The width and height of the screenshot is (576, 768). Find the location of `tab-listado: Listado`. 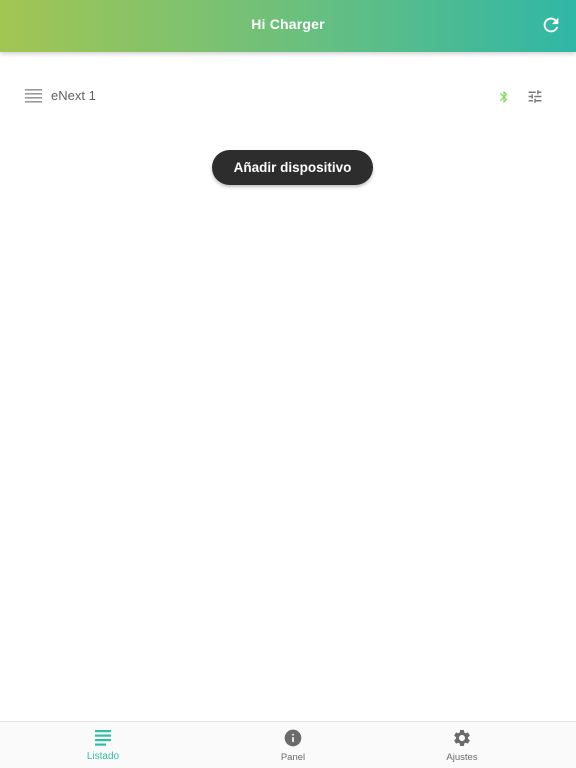

tab-listado: Listado is located at coordinates (103, 745).